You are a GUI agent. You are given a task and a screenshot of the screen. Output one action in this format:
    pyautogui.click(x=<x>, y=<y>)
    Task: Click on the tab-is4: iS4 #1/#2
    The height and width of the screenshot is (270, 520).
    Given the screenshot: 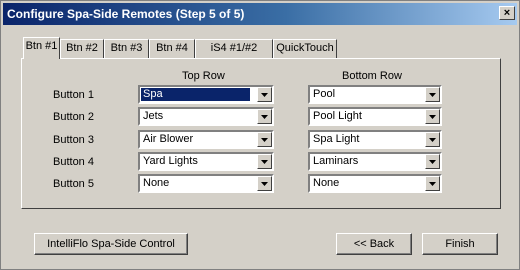 What is the action you would take?
    pyautogui.click(x=234, y=48)
    